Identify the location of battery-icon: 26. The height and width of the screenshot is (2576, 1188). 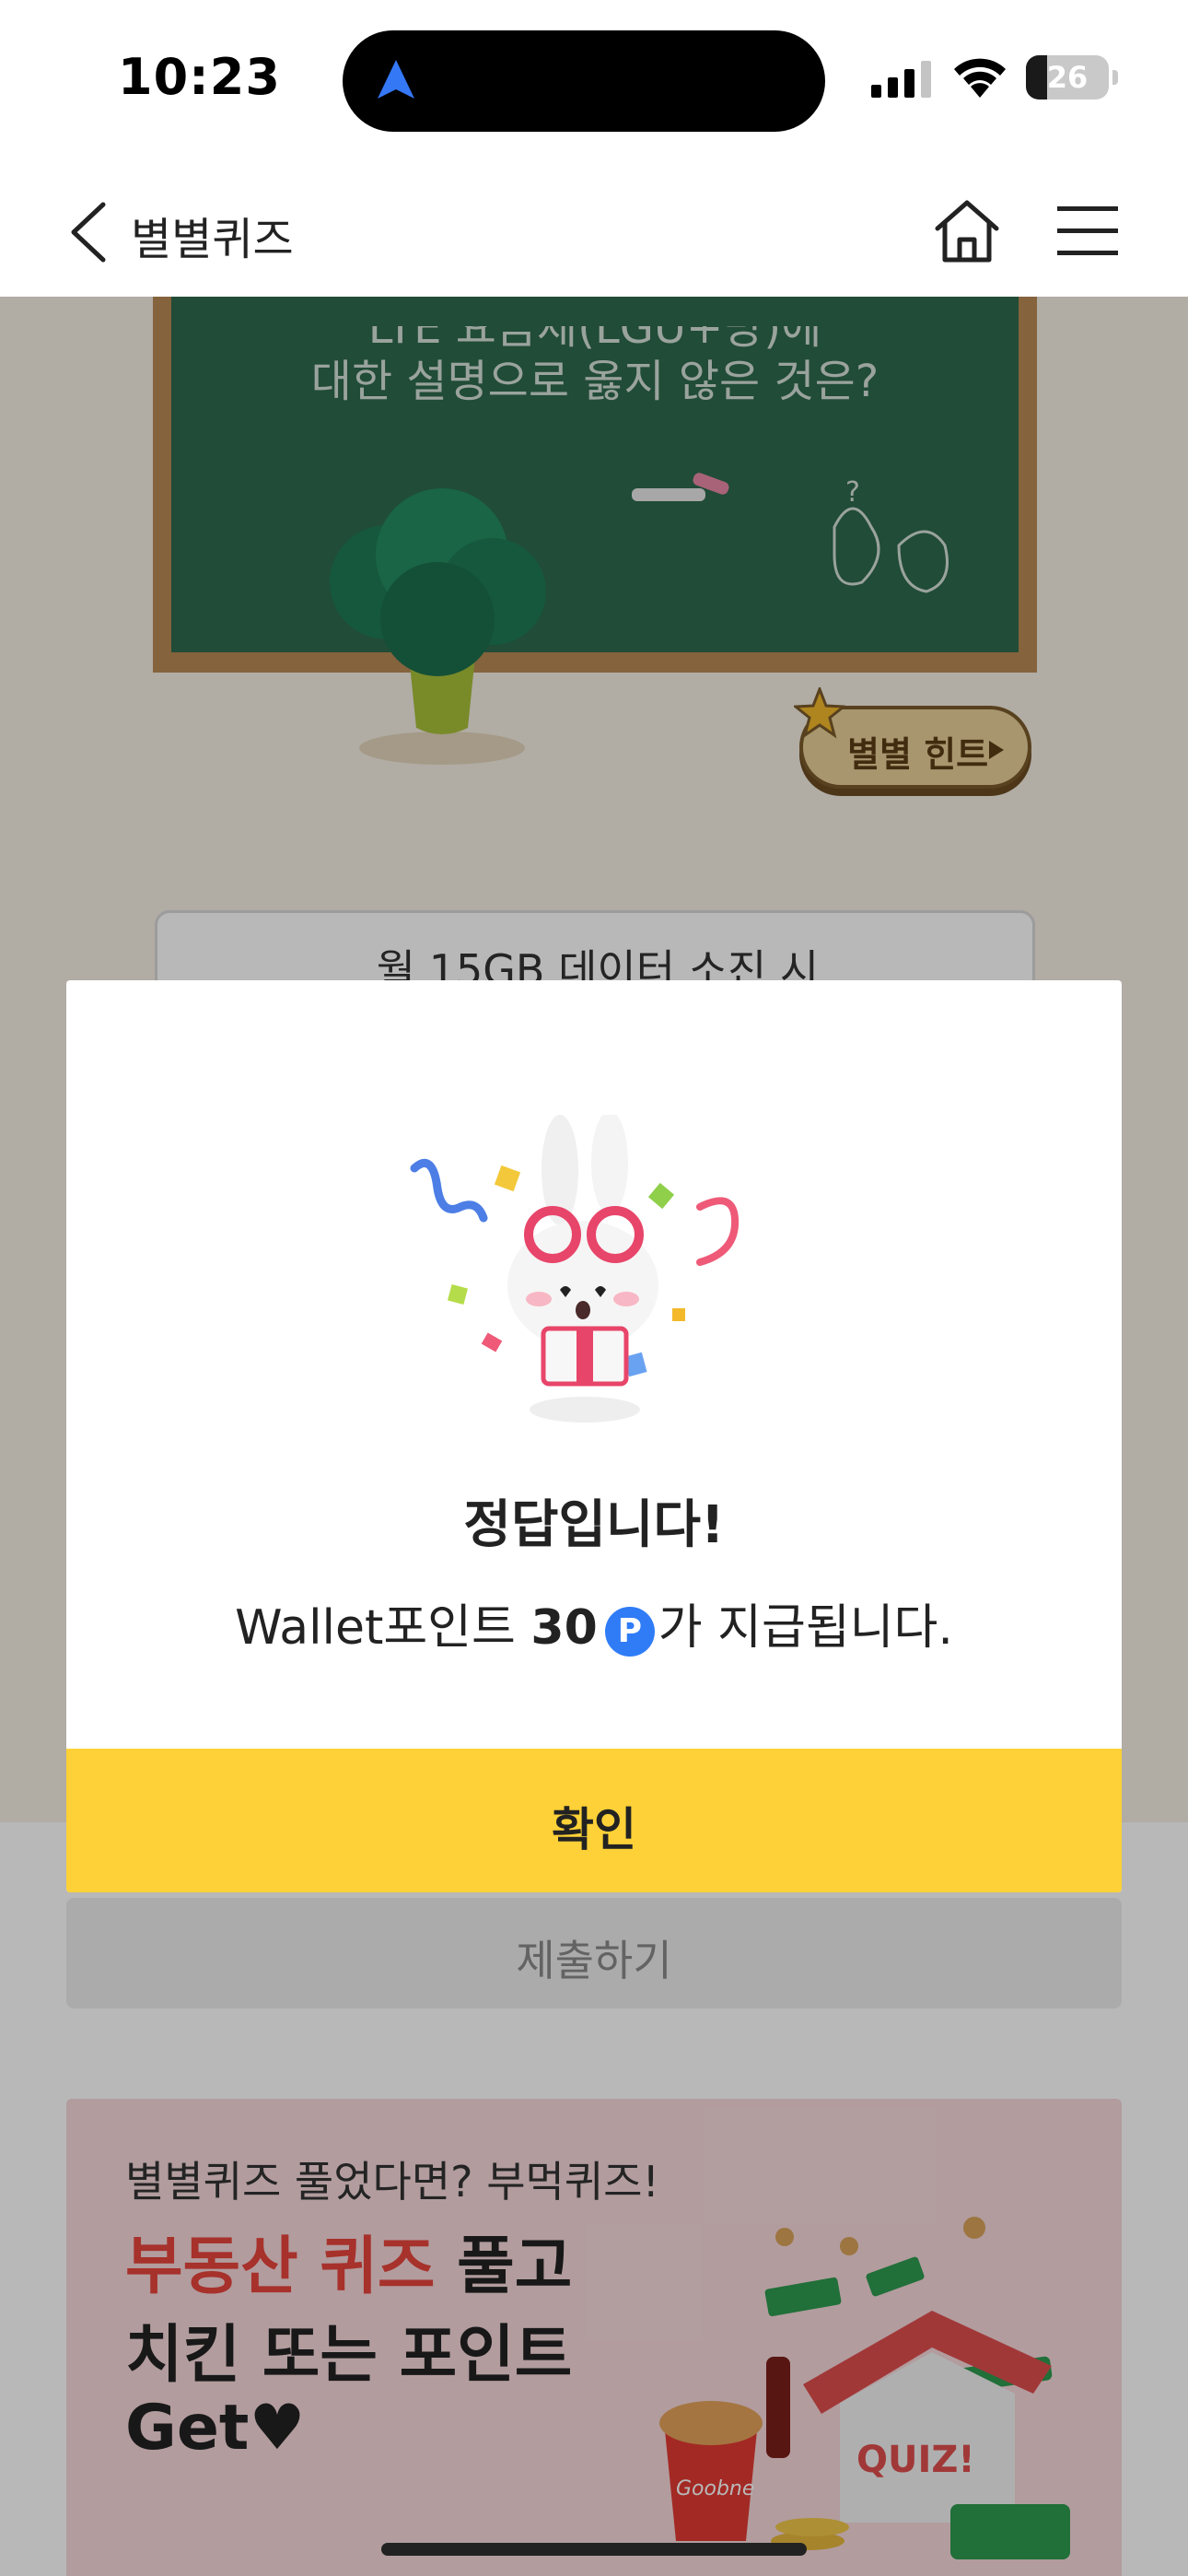
(1067, 77).